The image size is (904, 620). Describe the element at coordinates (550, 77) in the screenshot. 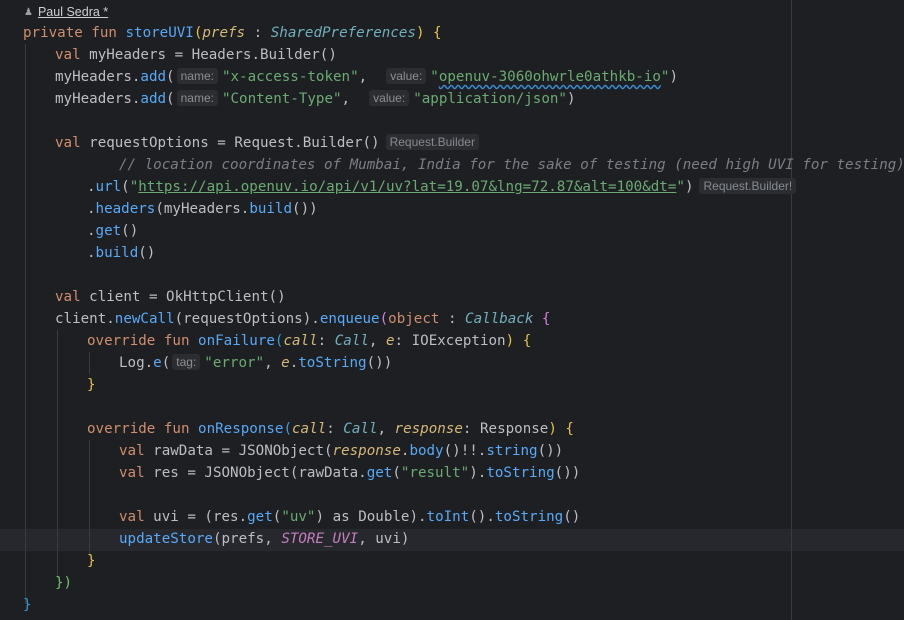

I see `typo-highlight: openuv-3060ohwrle0athkb-io` at that location.